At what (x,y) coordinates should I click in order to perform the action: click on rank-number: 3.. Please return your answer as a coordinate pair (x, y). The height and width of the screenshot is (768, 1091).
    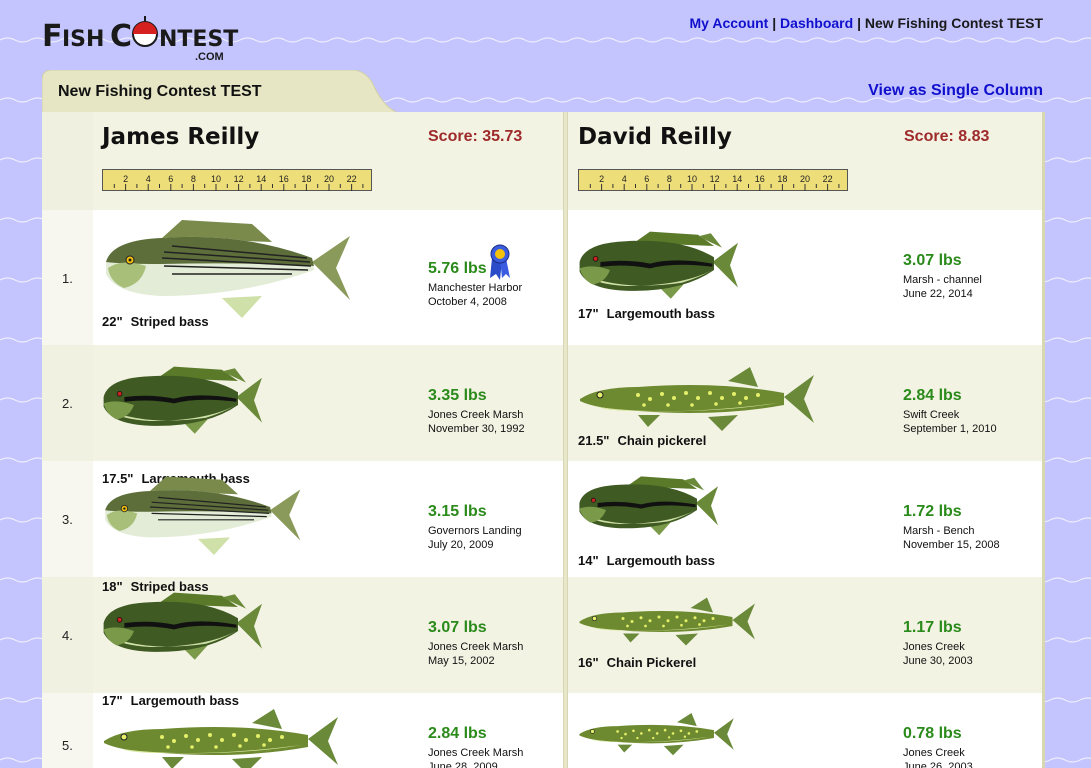
    Looking at the image, I should click on (67, 519).